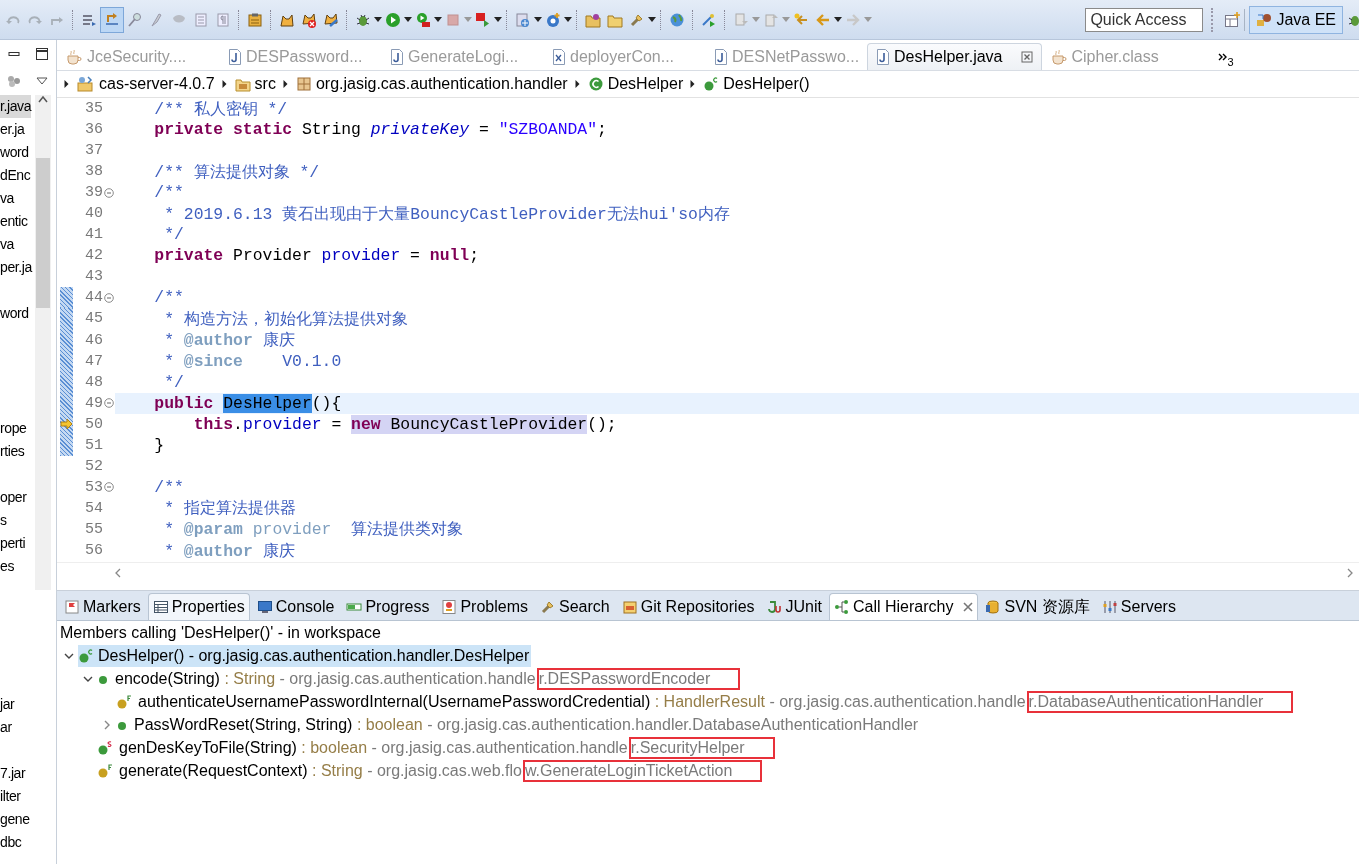 This screenshot has width=1359, height=864. I want to click on panel-tab: Problems, so click(484, 606).